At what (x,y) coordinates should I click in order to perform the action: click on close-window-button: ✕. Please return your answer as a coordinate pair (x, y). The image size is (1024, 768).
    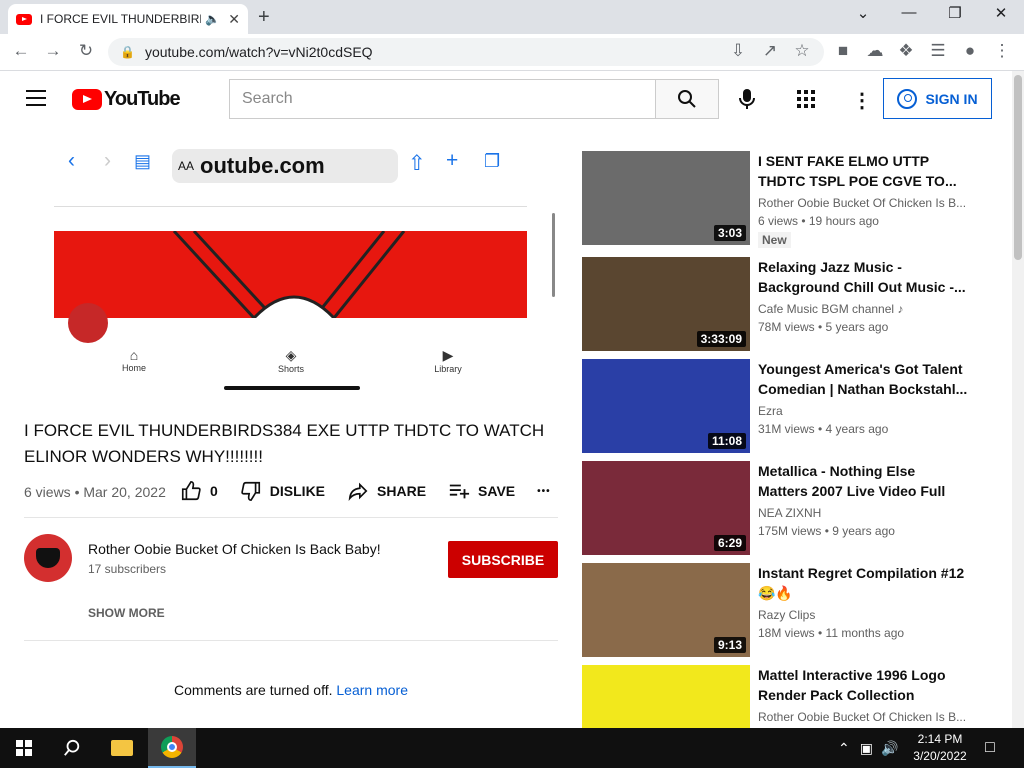
    Looking at the image, I should click on (1001, 13).